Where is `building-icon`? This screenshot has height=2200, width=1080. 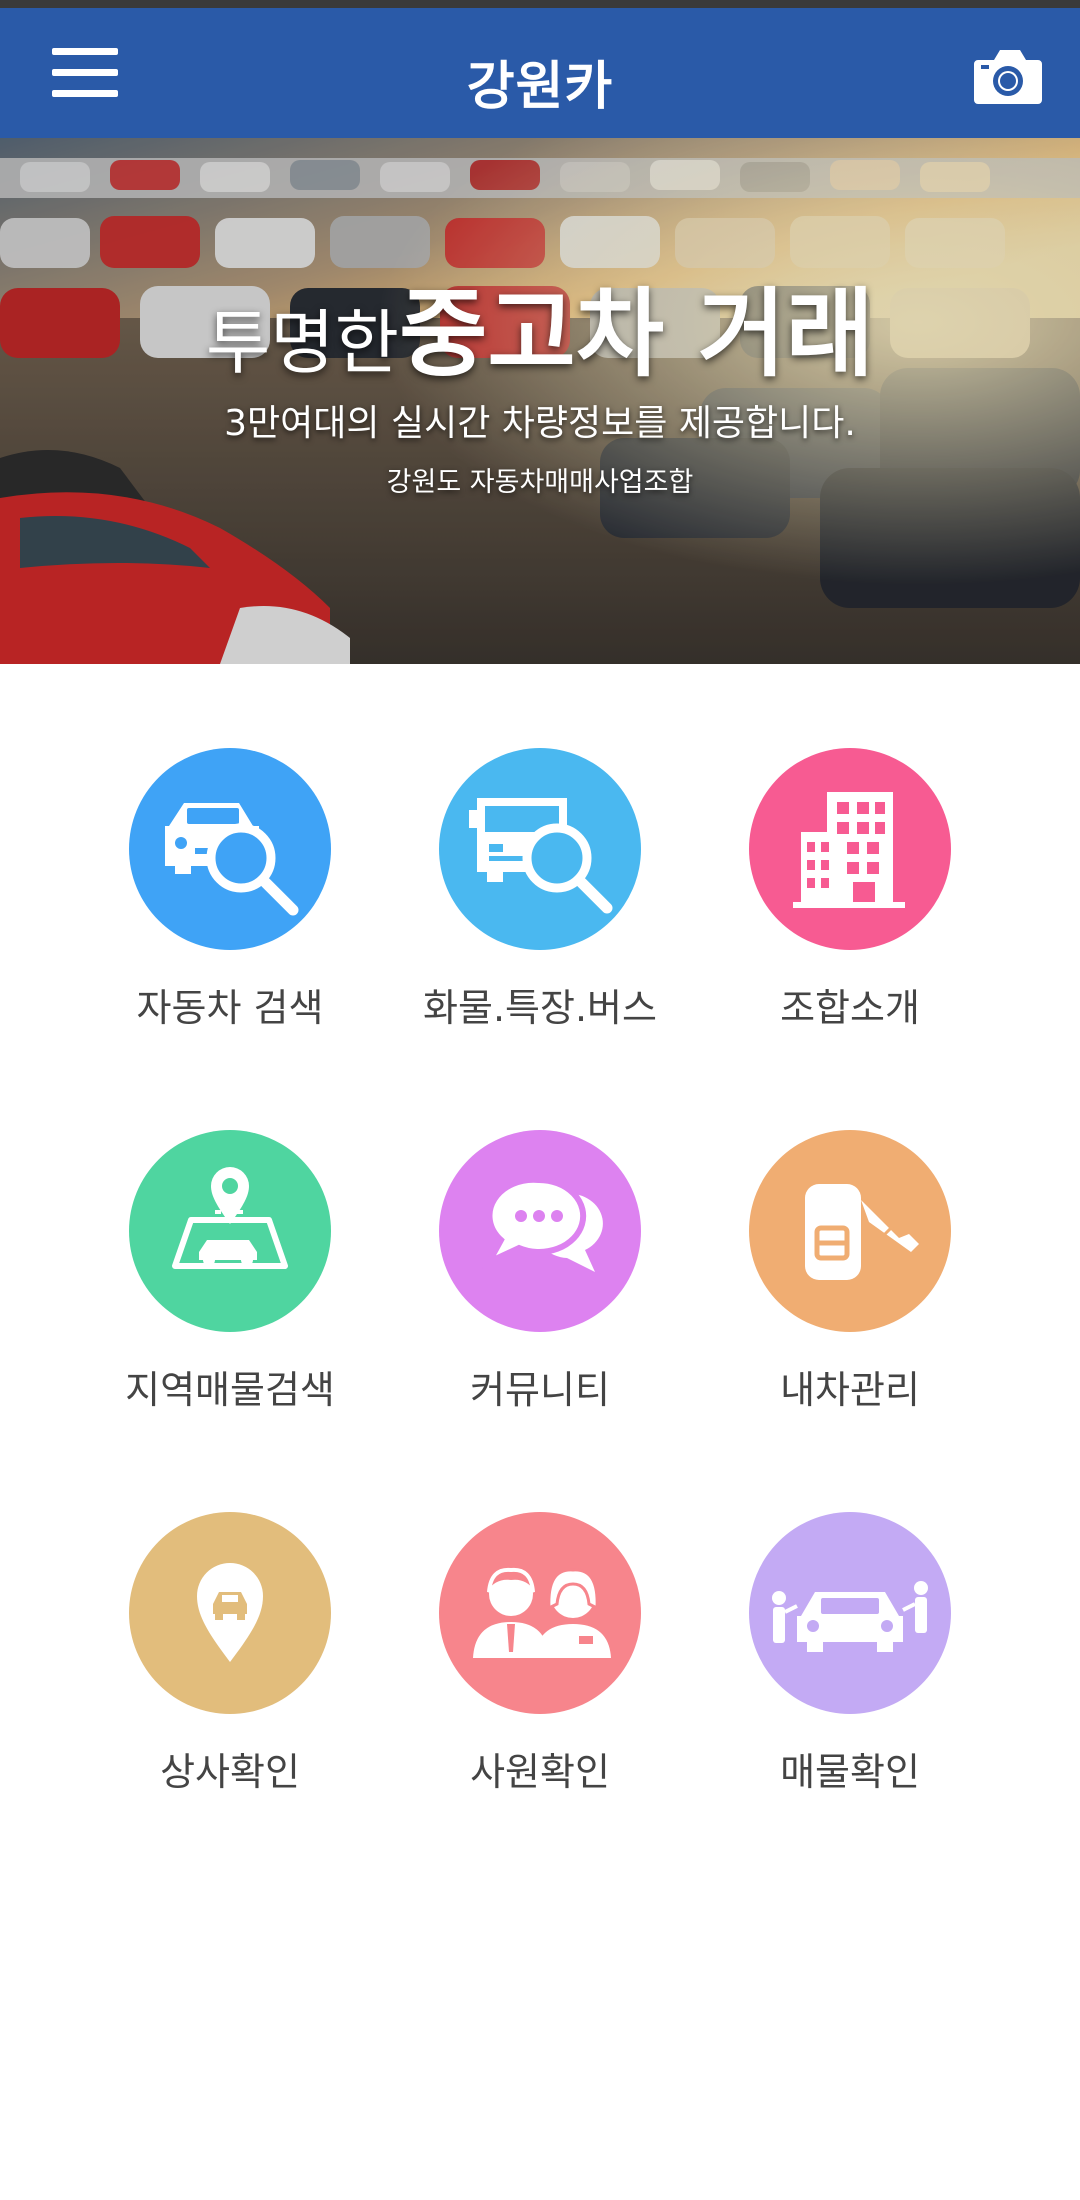 building-icon is located at coordinates (850, 849).